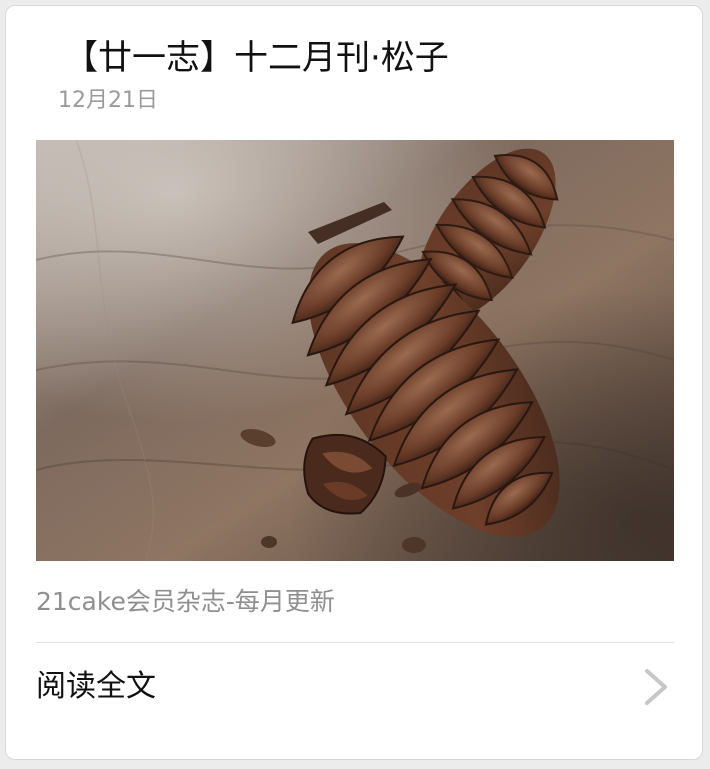 The image size is (710, 769). I want to click on chevron-right-icon, so click(656, 687).